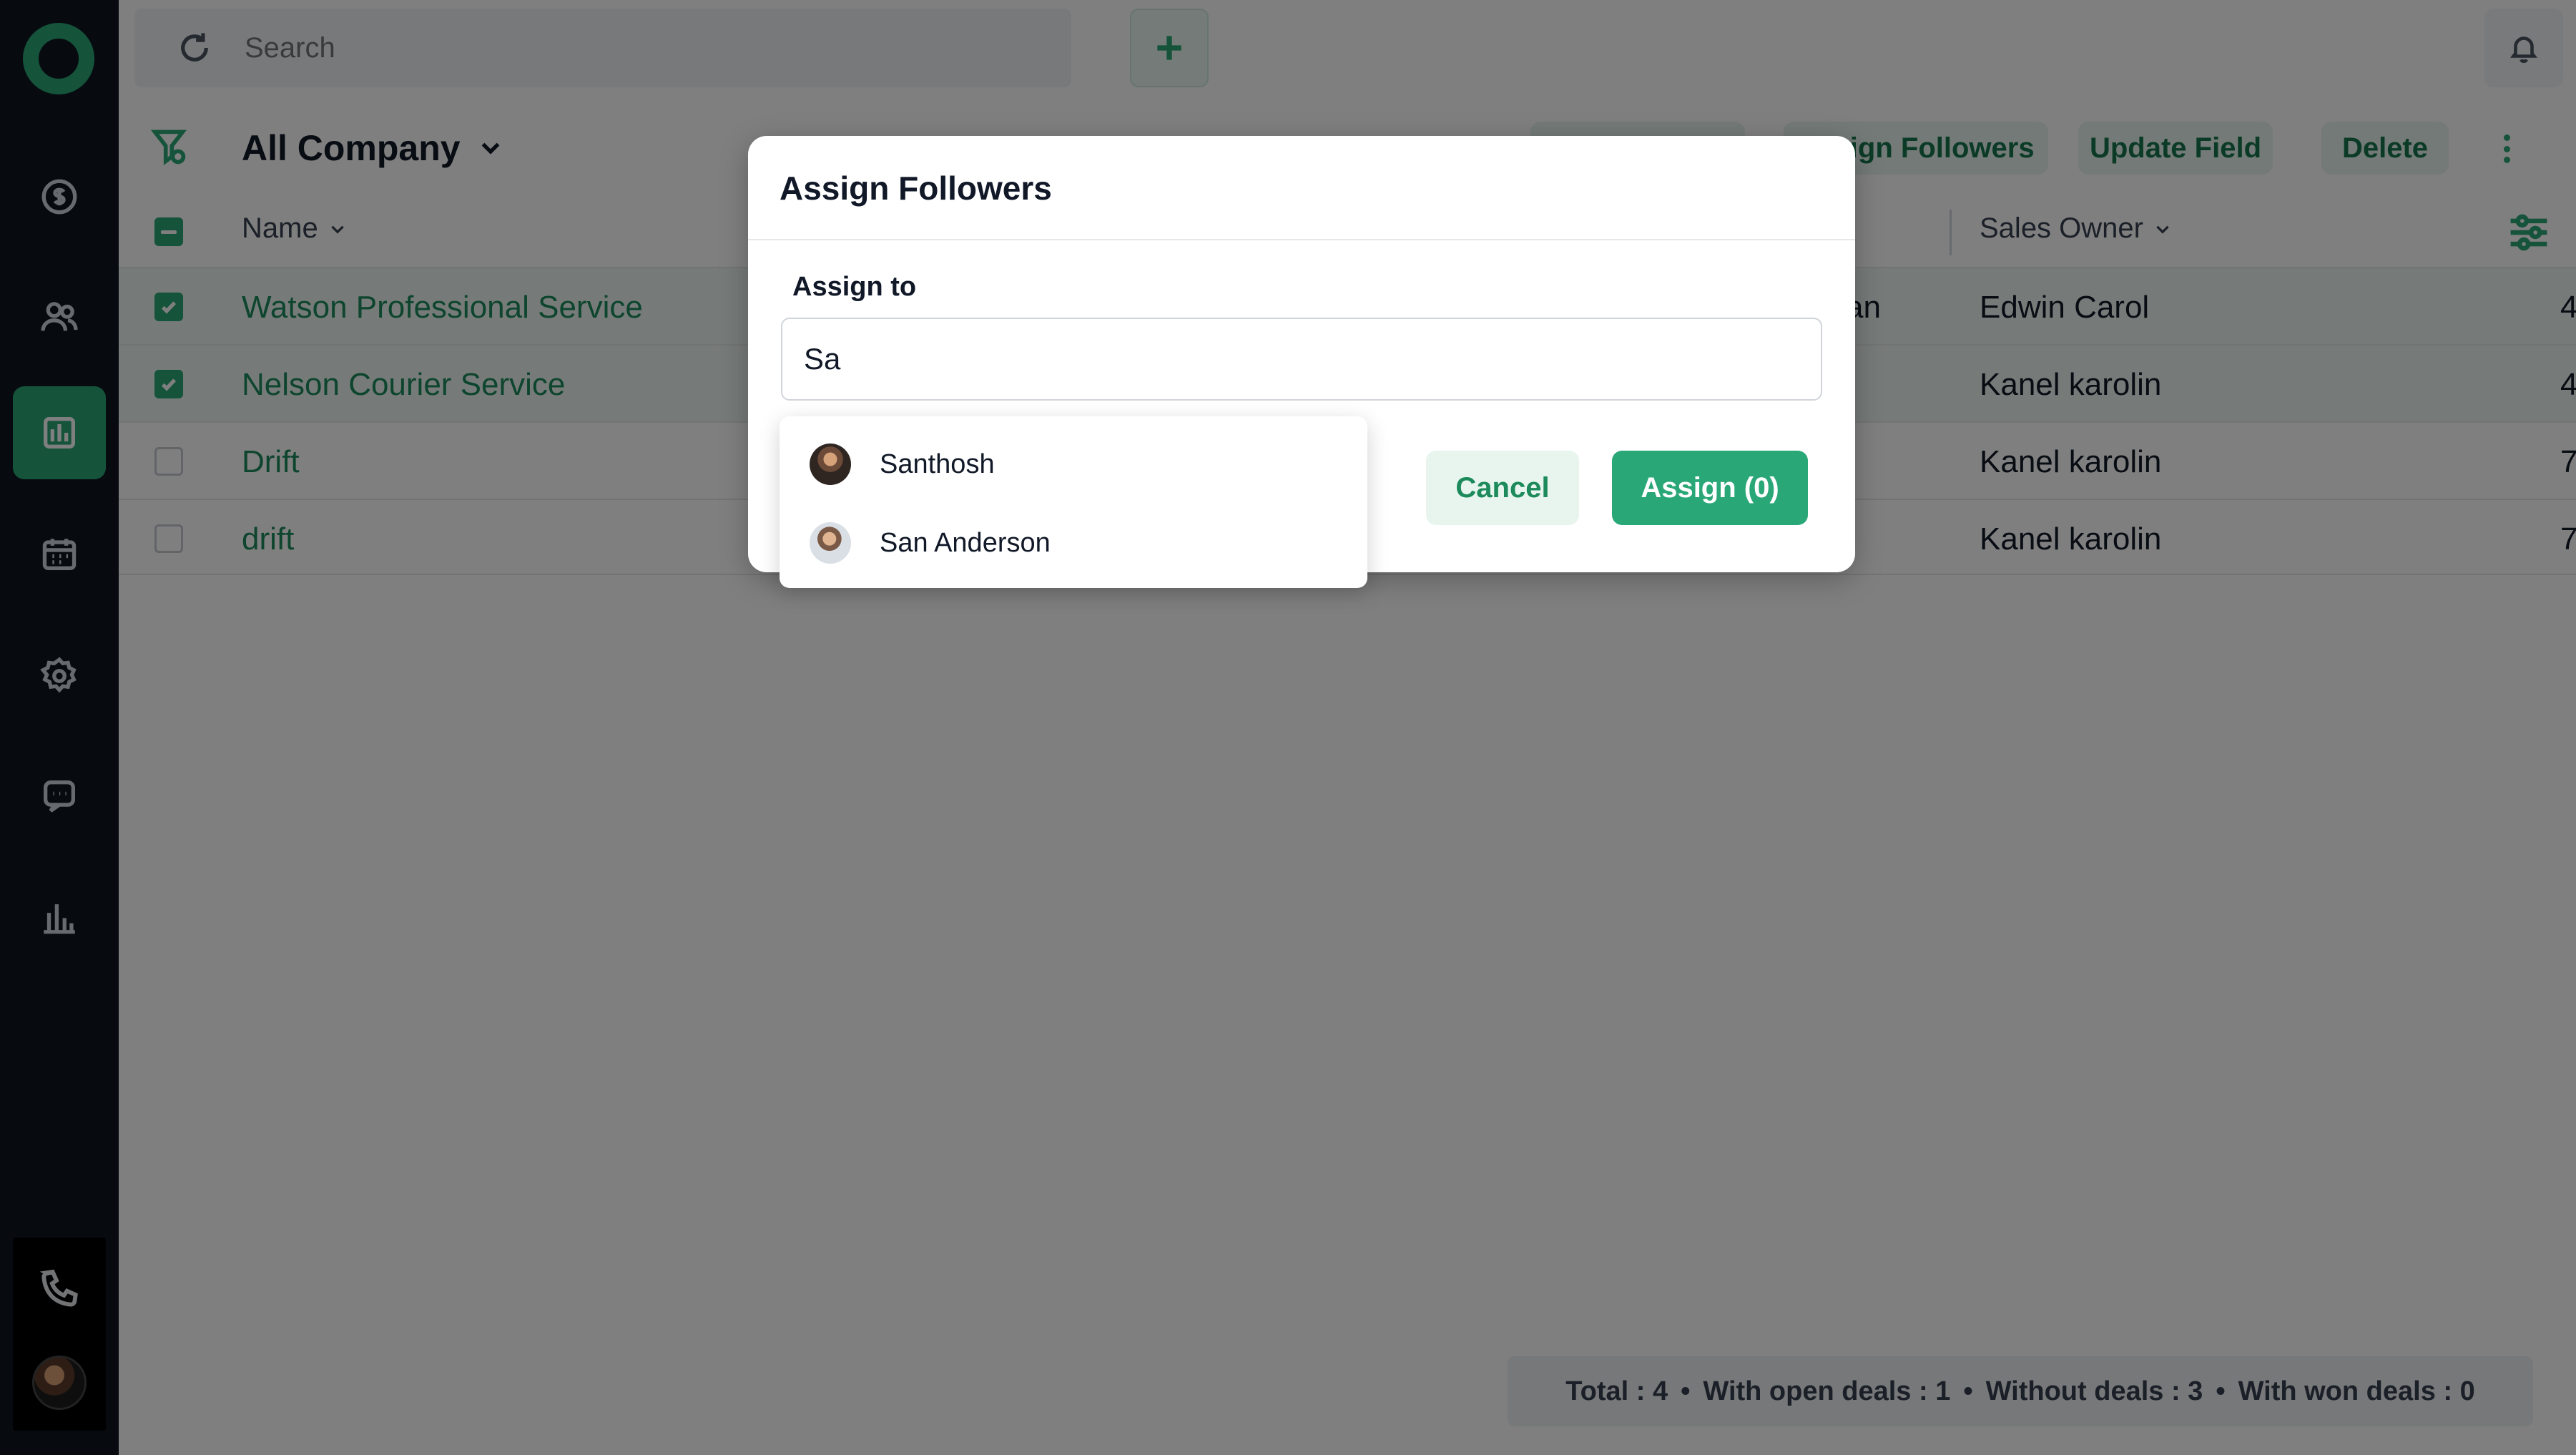 The width and height of the screenshot is (2576, 1455). I want to click on dialog-divider, so click(1301, 239).